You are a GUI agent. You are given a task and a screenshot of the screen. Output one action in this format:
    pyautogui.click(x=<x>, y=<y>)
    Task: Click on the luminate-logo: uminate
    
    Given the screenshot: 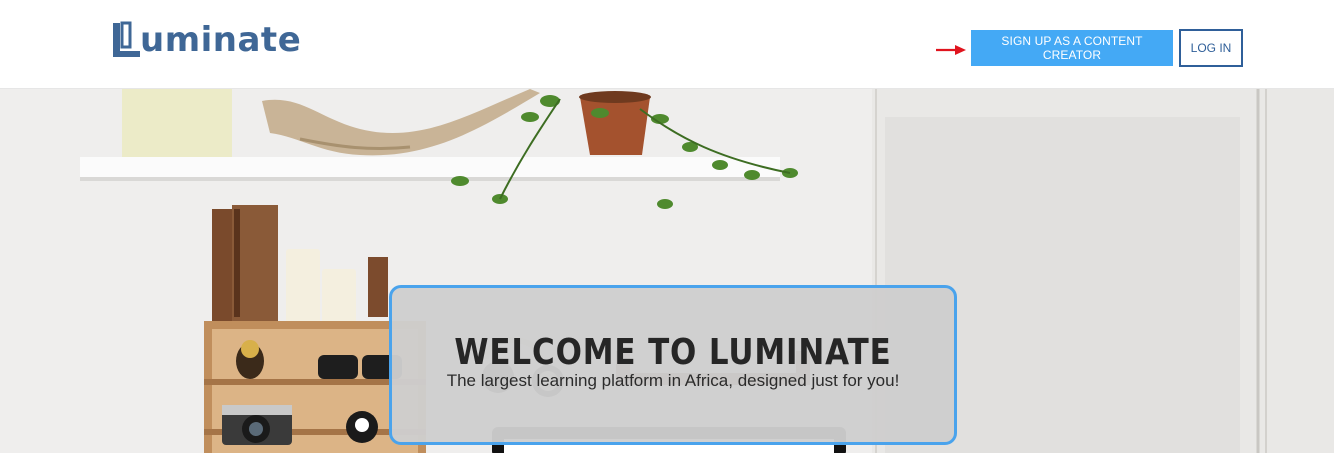 What is the action you would take?
    pyautogui.click(x=205, y=40)
    